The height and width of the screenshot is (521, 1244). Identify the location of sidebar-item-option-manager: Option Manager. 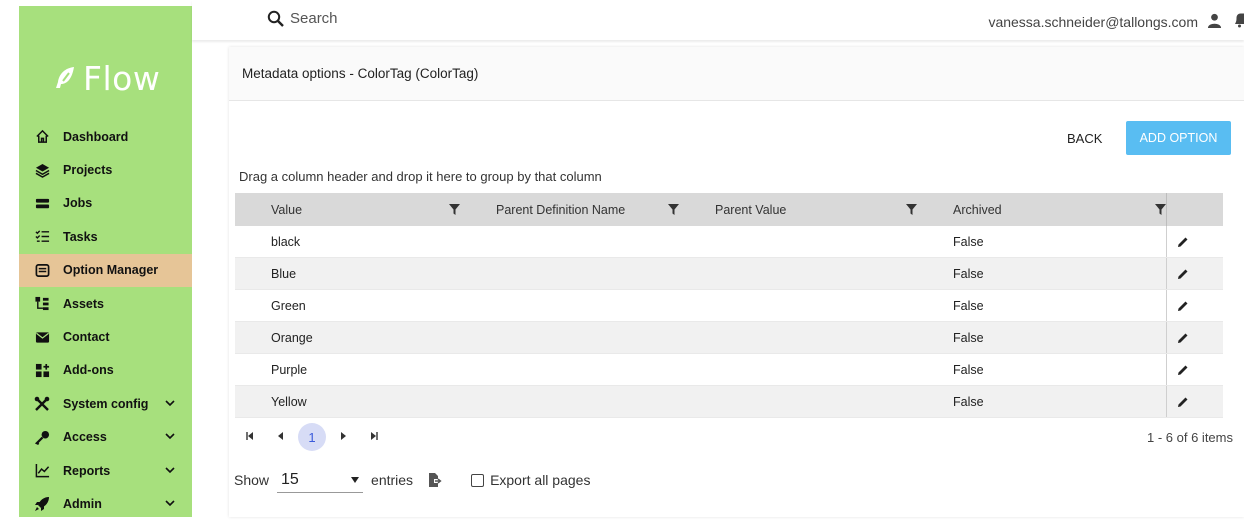
(105, 270).